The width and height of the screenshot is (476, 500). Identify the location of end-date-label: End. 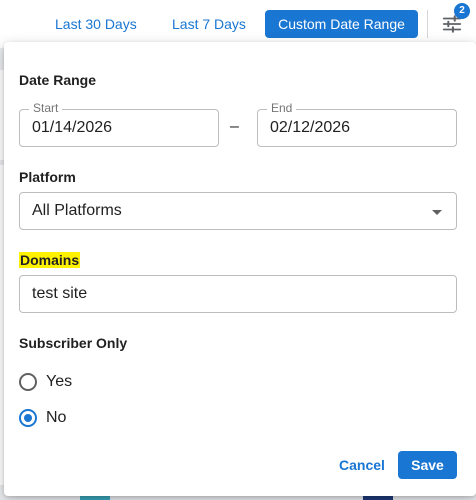
(282, 108).